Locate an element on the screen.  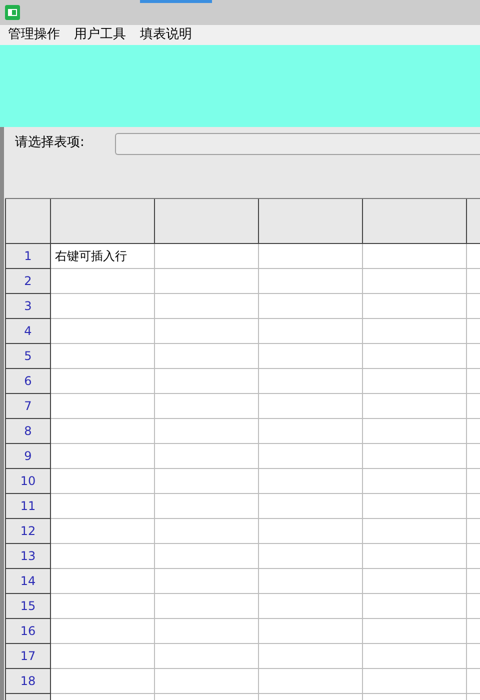
menu-item: 用户工具 is located at coordinates (100, 35).